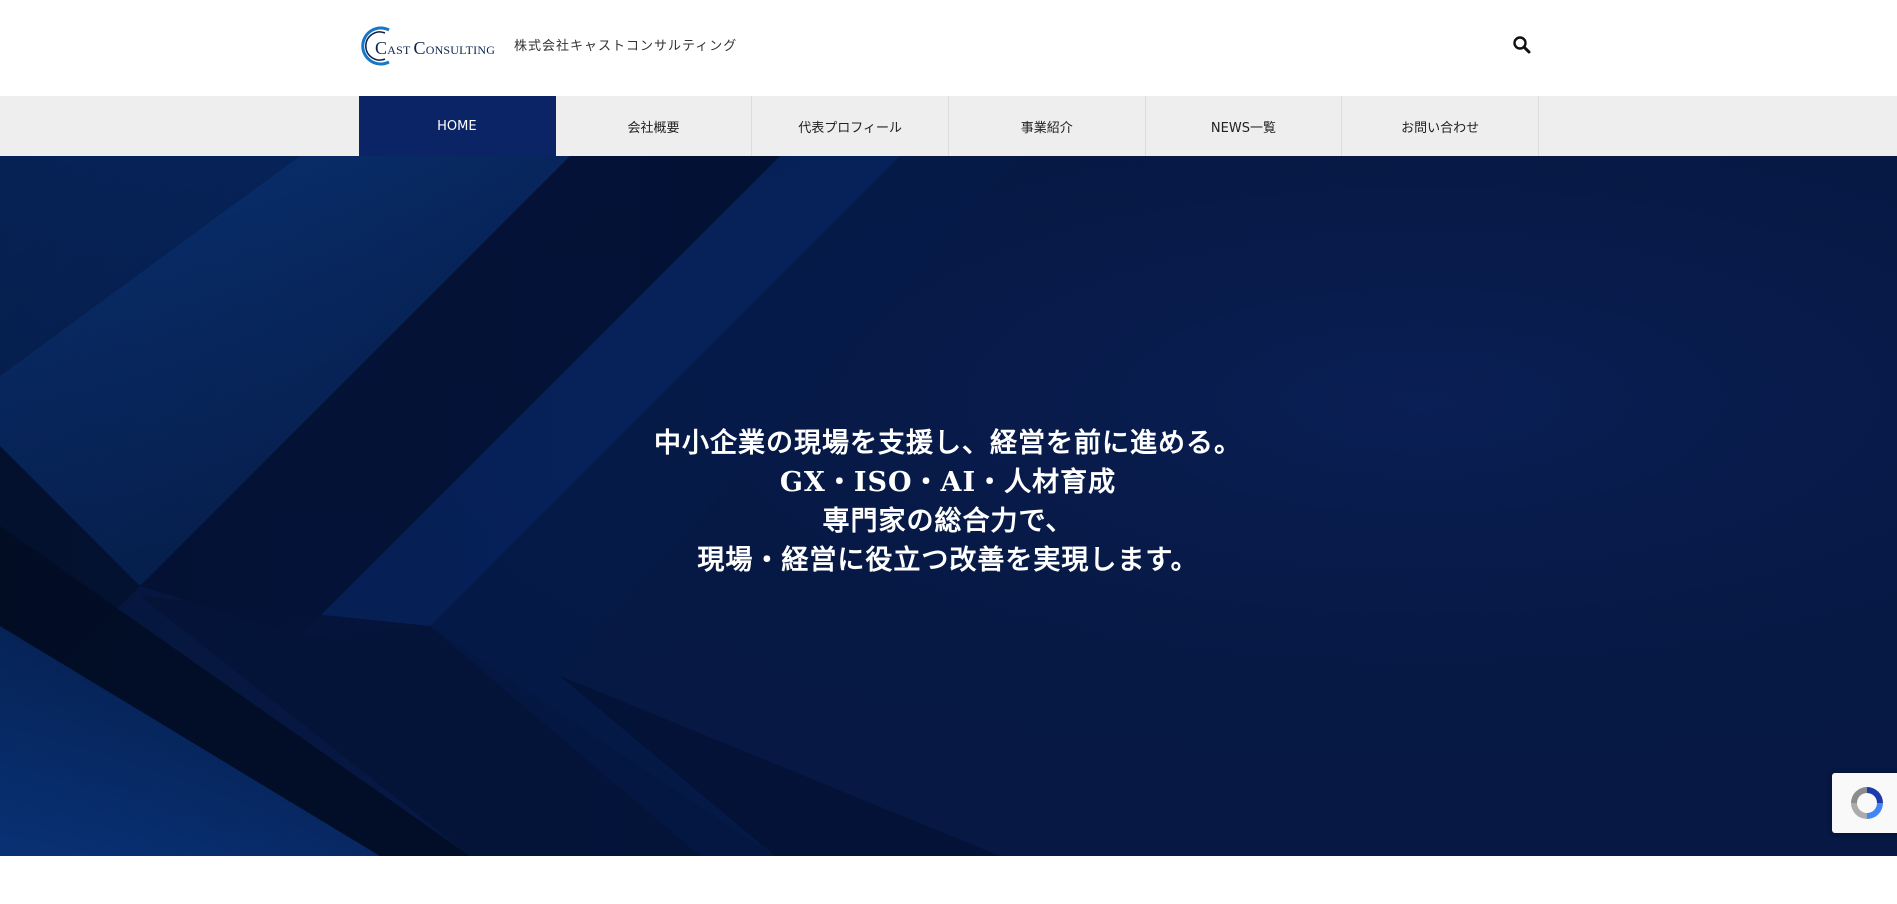  What do you see at coordinates (1244, 126) in the screenshot?
I see `nav-item-news: NEWS一覧` at bounding box center [1244, 126].